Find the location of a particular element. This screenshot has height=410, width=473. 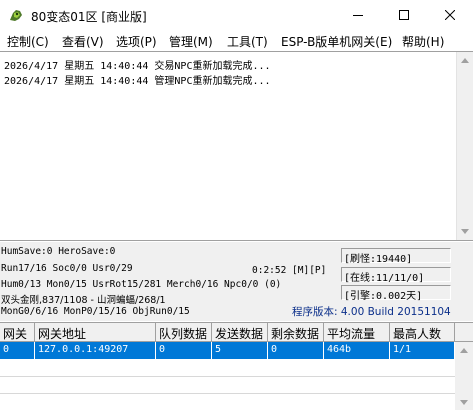

col-remaining-data: 剩余数据 is located at coordinates (296, 332).